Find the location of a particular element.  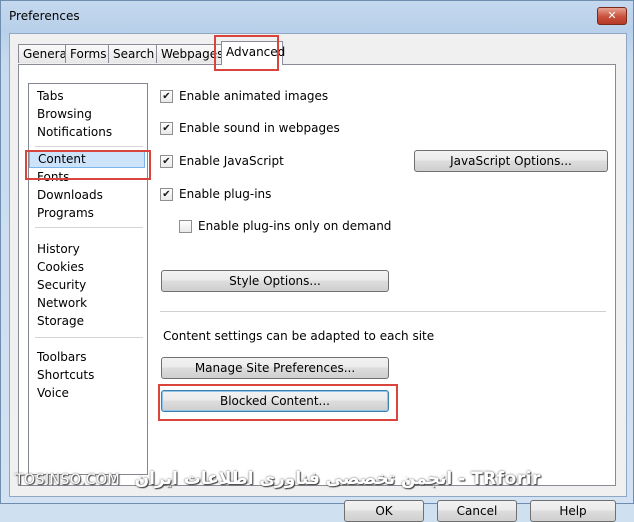

plugins-on-demand-label: Enable plug-ins only on demand is located at coordinates (295, 226).